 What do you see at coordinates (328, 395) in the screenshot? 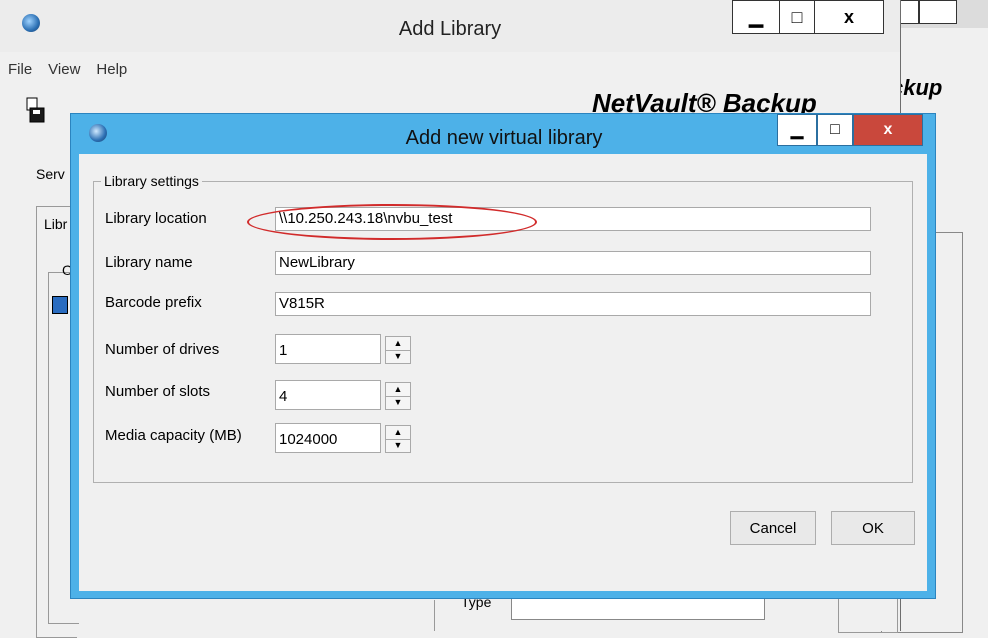
I see `number-of-slots-input: 4` at bounding box center [328, 395].